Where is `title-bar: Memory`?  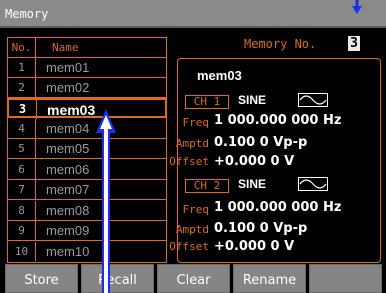 title-bar: Memory is located at coordinates (193, 14).